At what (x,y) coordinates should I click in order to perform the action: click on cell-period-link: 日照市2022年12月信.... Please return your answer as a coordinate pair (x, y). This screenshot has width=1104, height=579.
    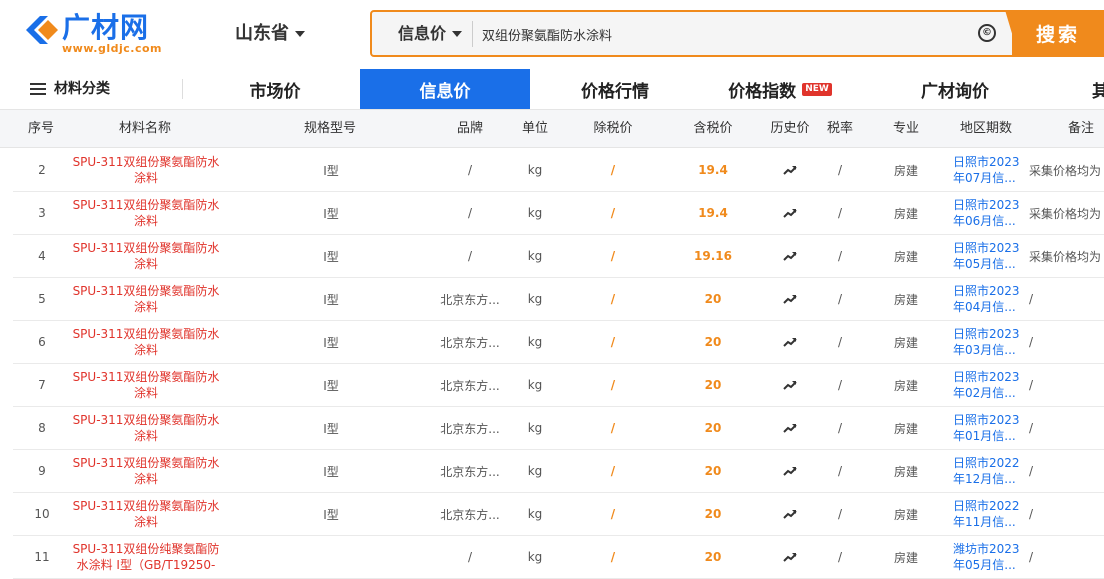
    Looking at the image, I should click on (989, 471).